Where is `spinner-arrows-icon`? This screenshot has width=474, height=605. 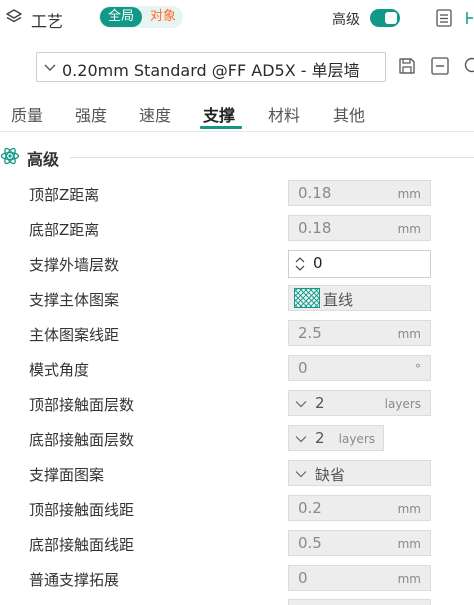
spinner-arrows-icon is located at coordinates (300, 264).